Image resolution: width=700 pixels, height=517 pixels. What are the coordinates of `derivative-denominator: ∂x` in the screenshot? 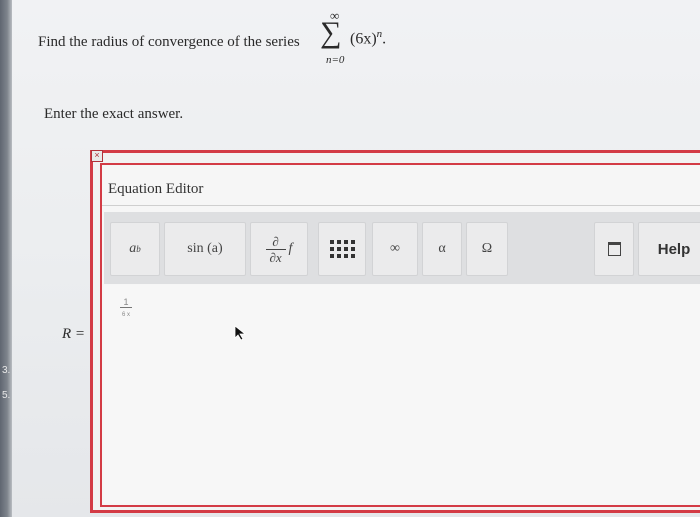 It's located at (275, 257).